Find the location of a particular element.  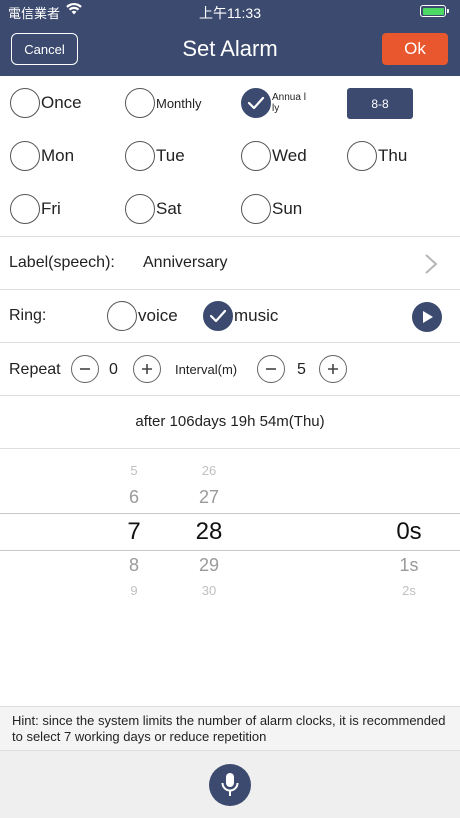

radio-monthly: Monthly is located at coordinates (163, 103).